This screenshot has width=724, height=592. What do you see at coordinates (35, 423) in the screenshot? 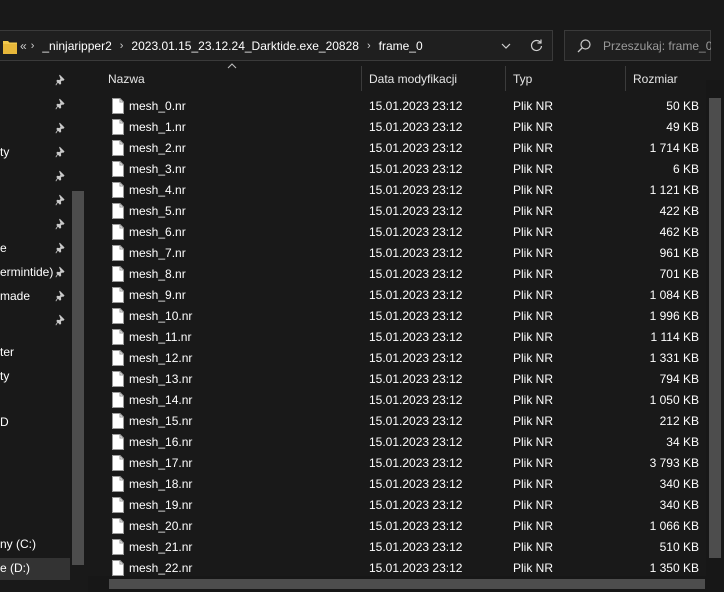
I see `sidebar-item: D` at bounding box center [35, 423].